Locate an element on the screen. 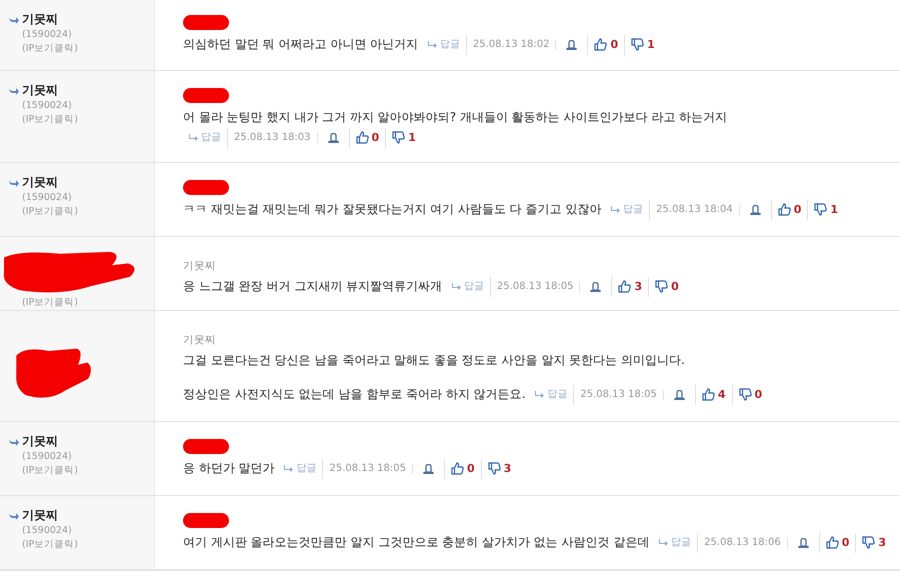  comment-text: 정상인은 사전지식도 없는데 남을 함부로 죽어라 하지 않거든요. is located at coordinates (354, 394).